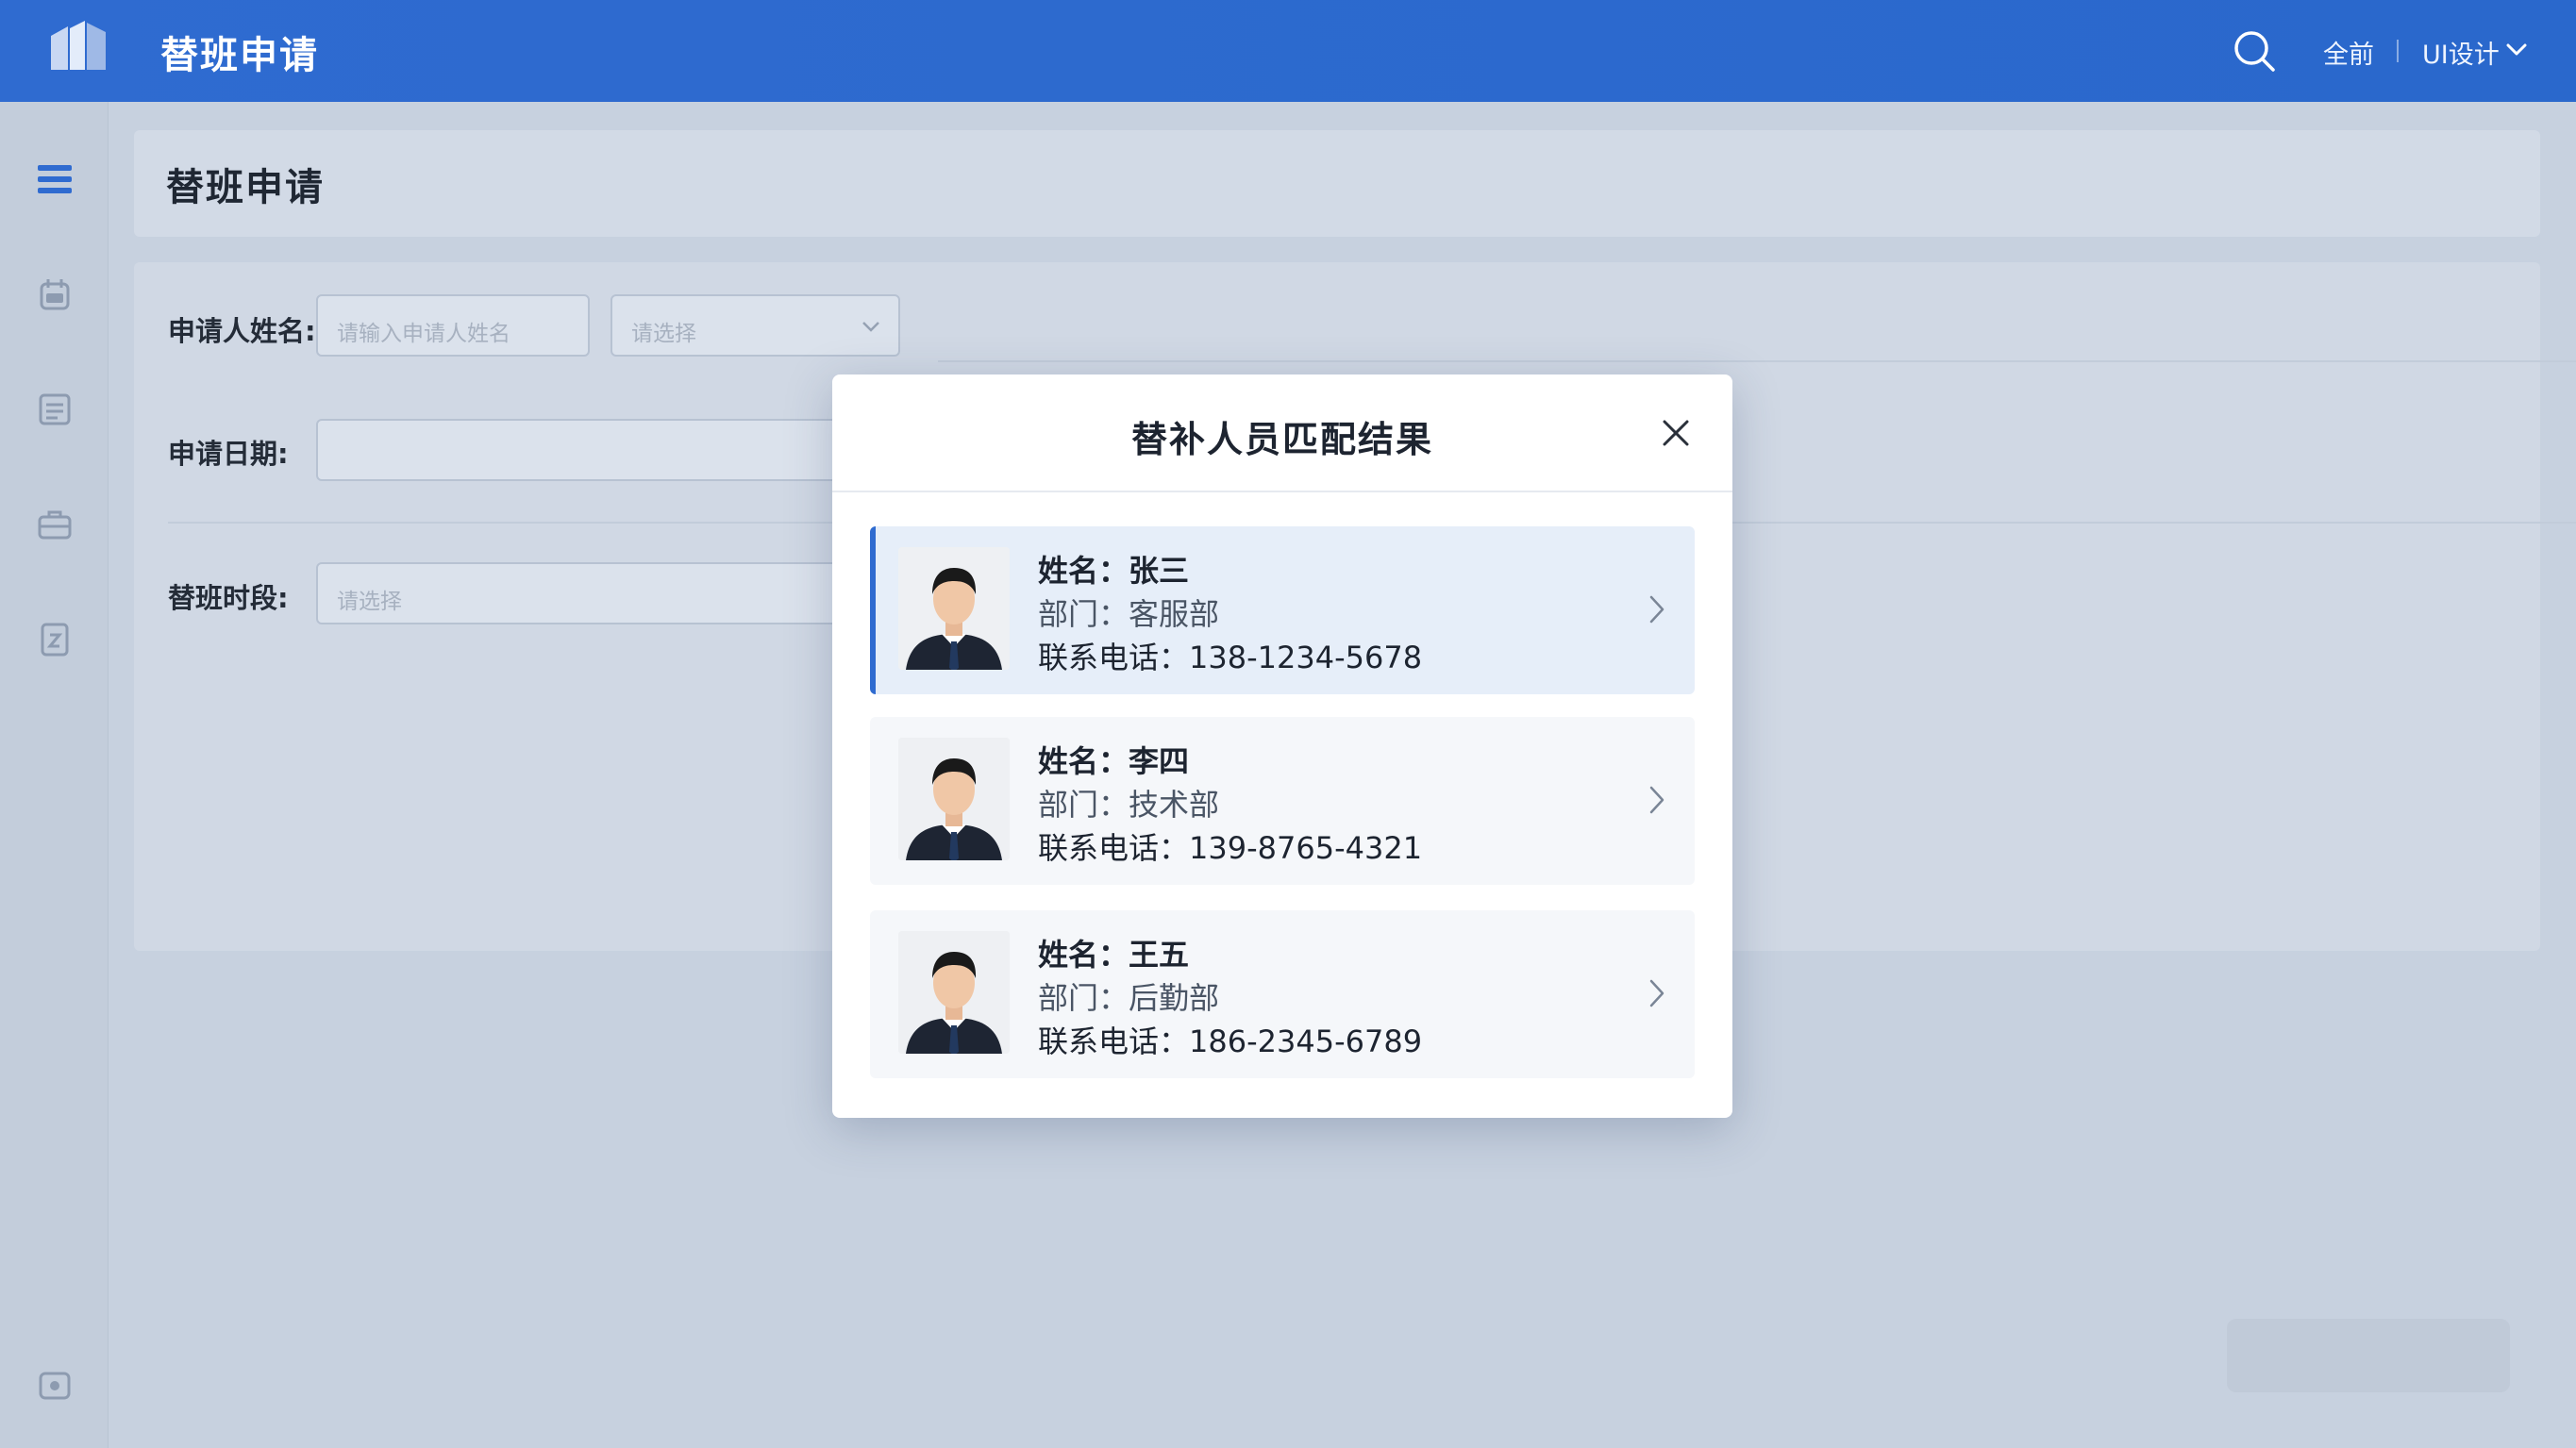 The image size is (2576, 1448). Describe the element at coordinates (1676, 433) in the screenshot. I see `close-icon` at that location.